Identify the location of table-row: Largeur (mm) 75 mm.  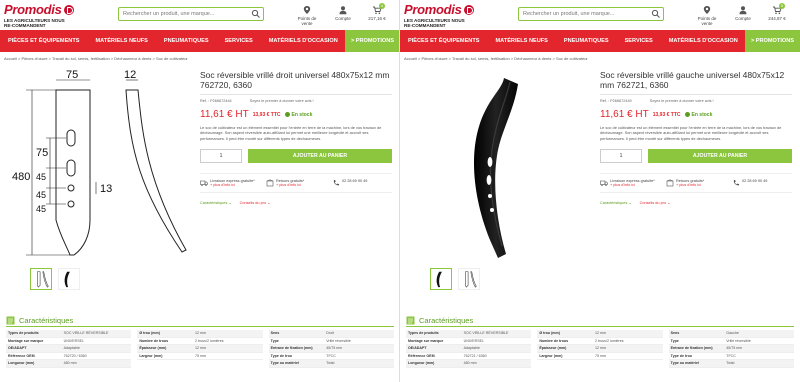
(200, 356).